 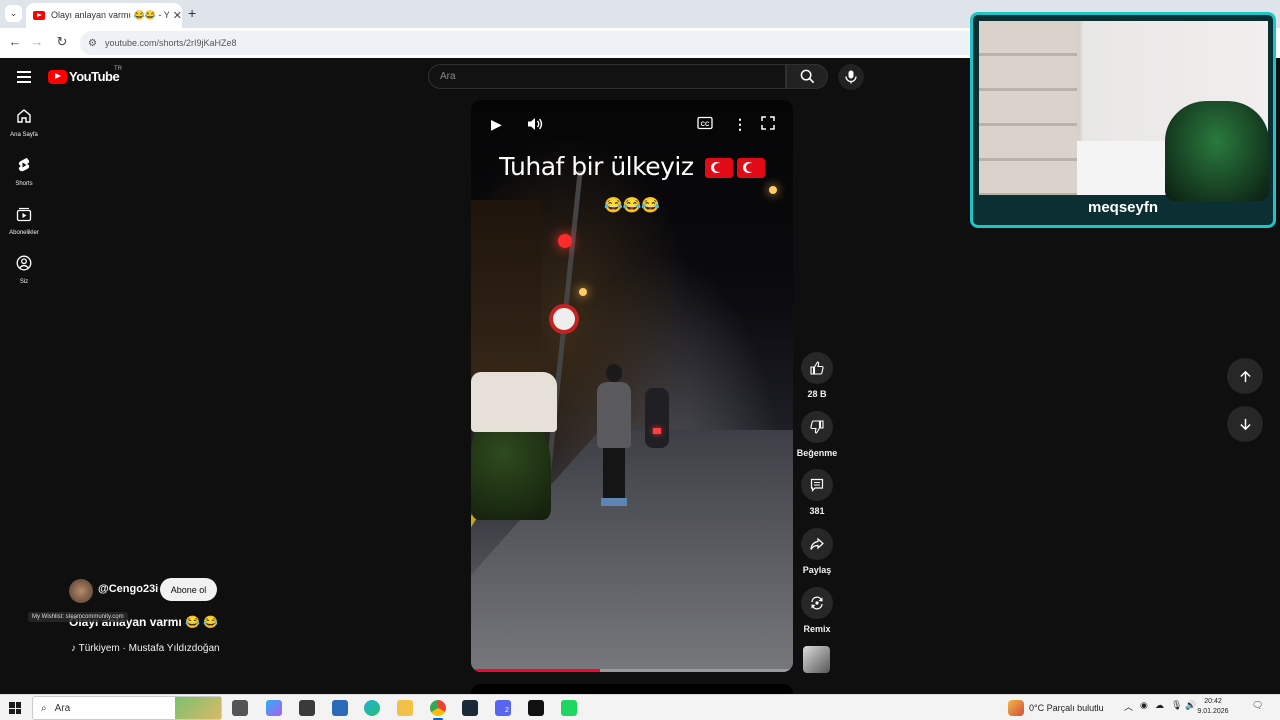 I want to click on audio-source-thumbnail, so click(x=816, y=659).